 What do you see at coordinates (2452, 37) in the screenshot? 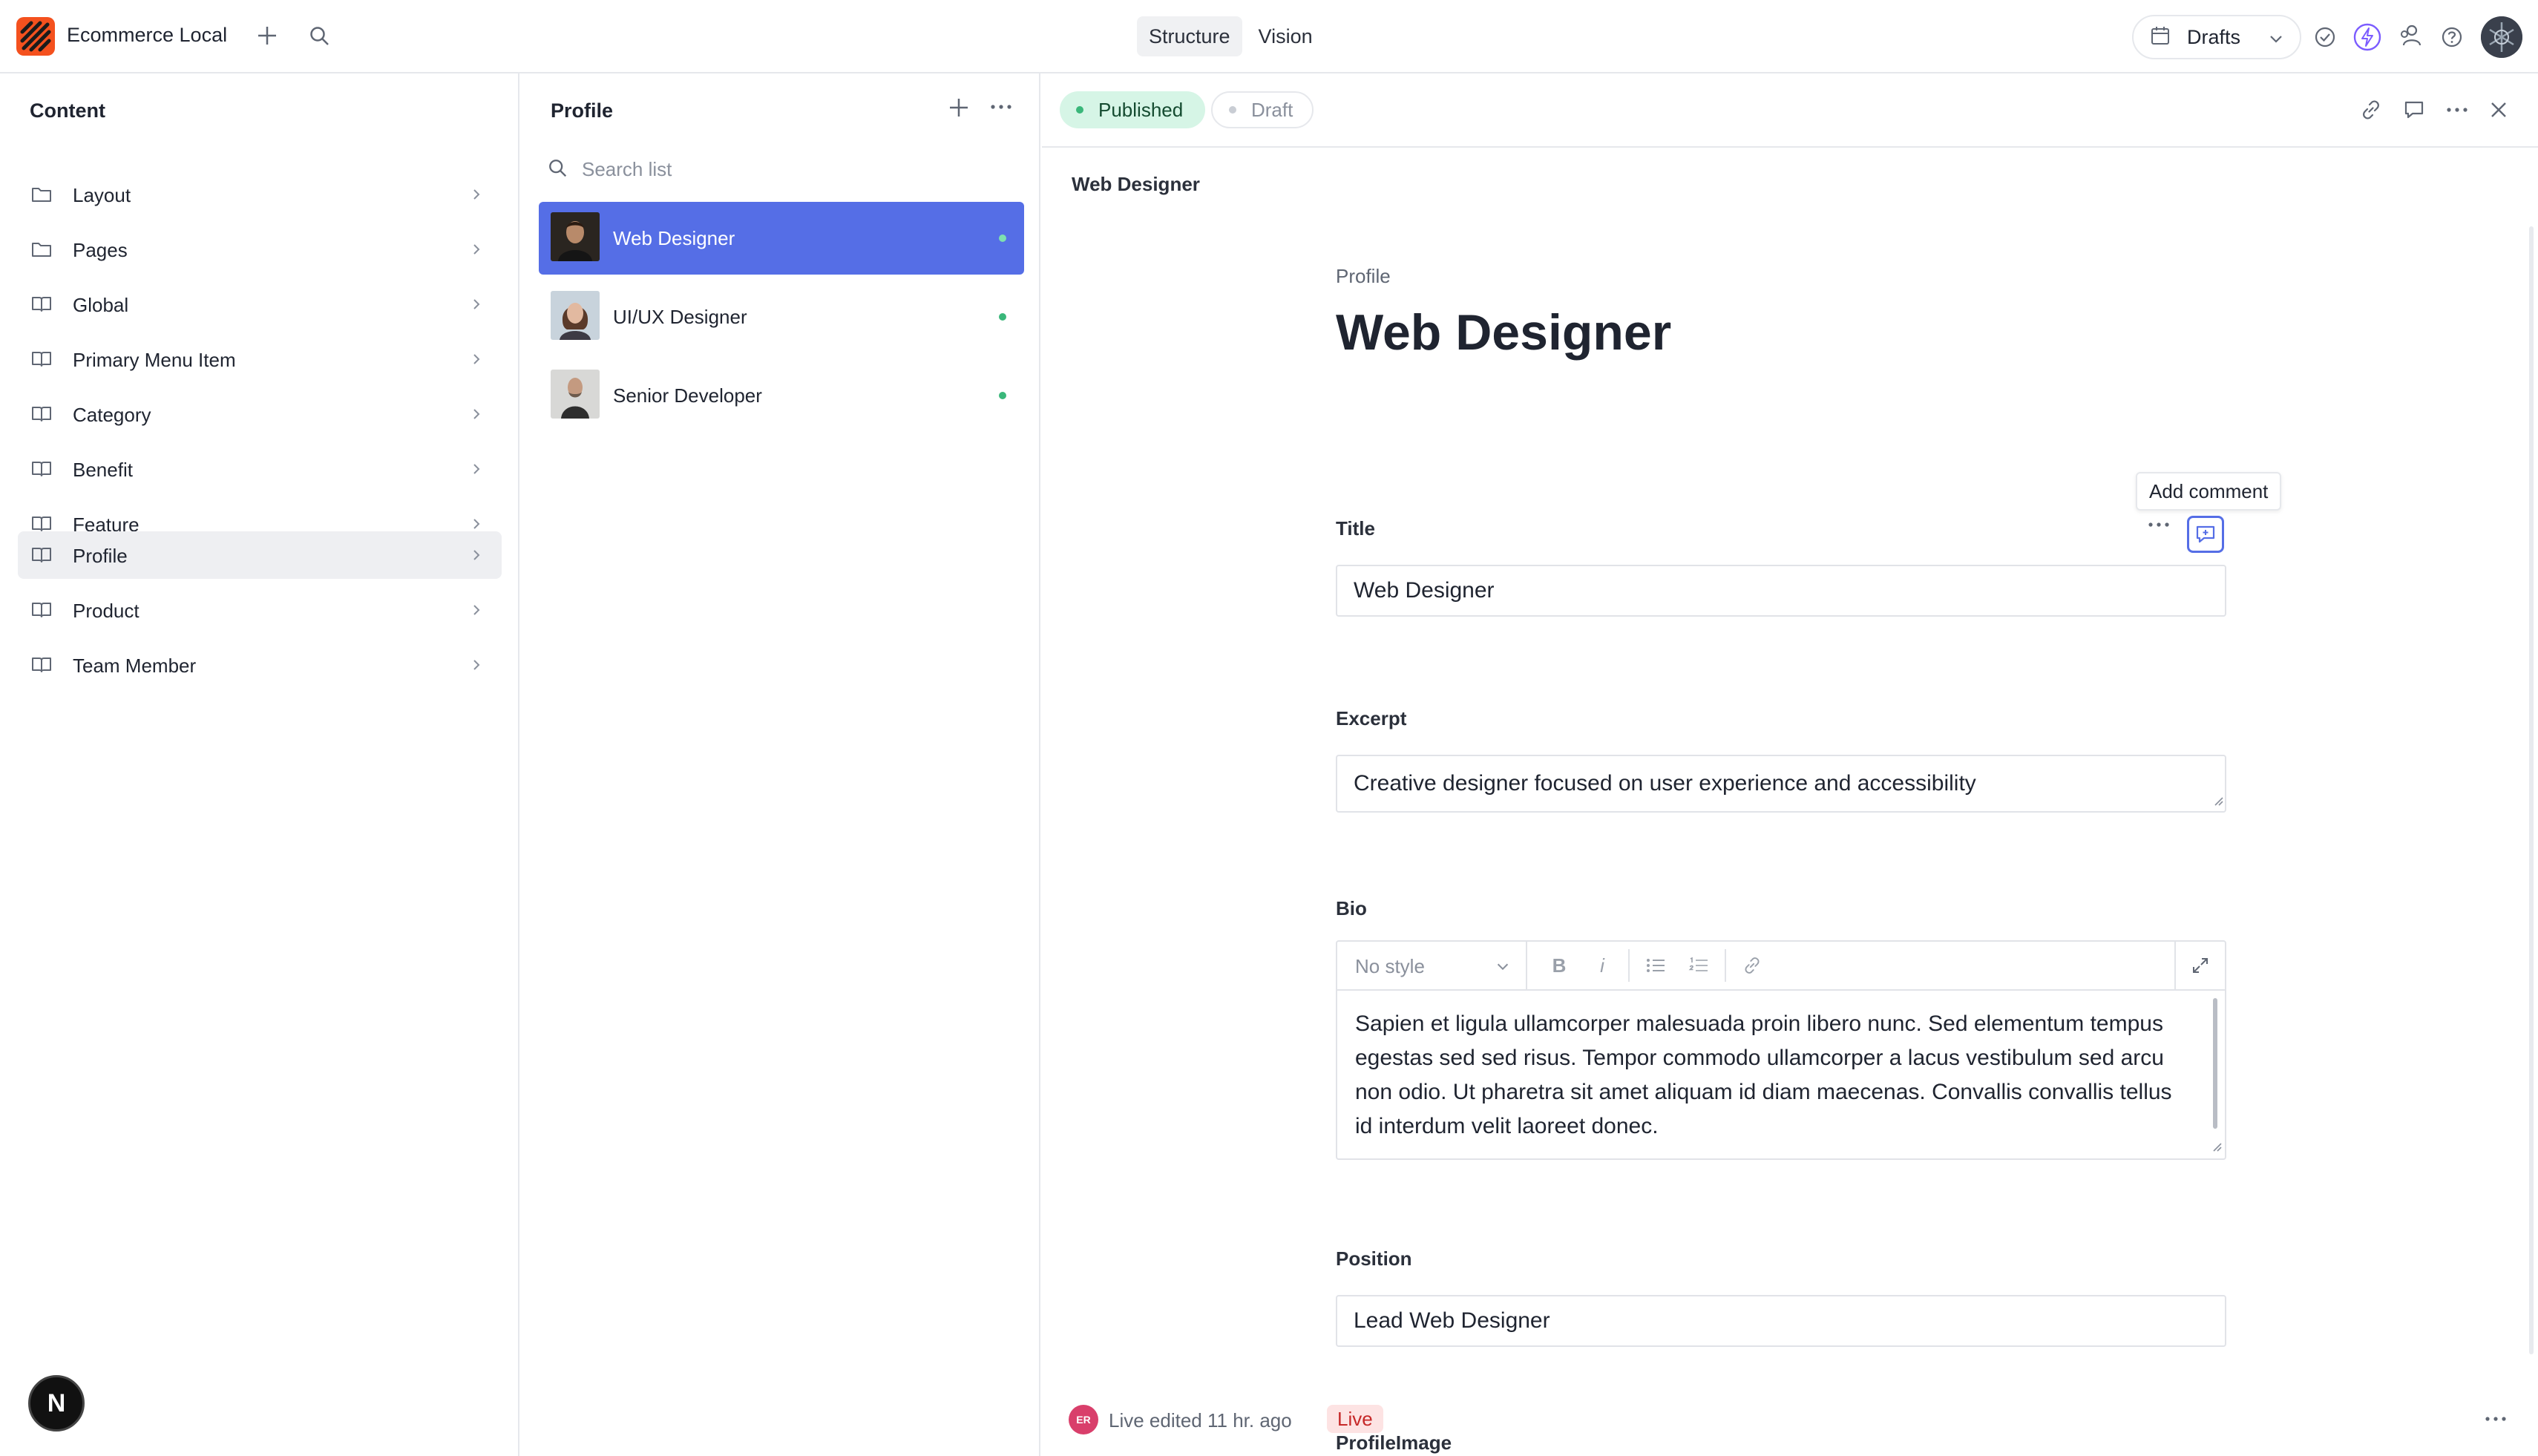
I see `help-icon` at bounding box center [2452, 37].